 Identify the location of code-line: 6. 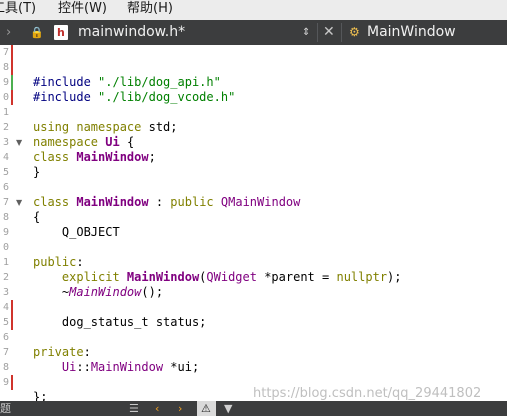
(253, 337).